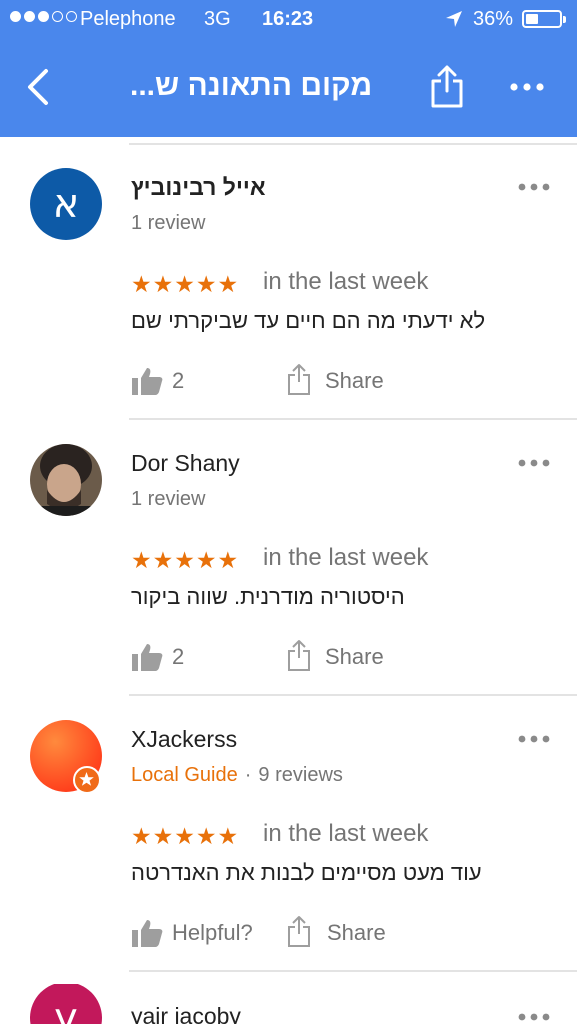 This screenshot has width=577, height=1024. Describe the element at coordinates (43, 16) in the screenshot. I see `signal-strength-icon` at that location.